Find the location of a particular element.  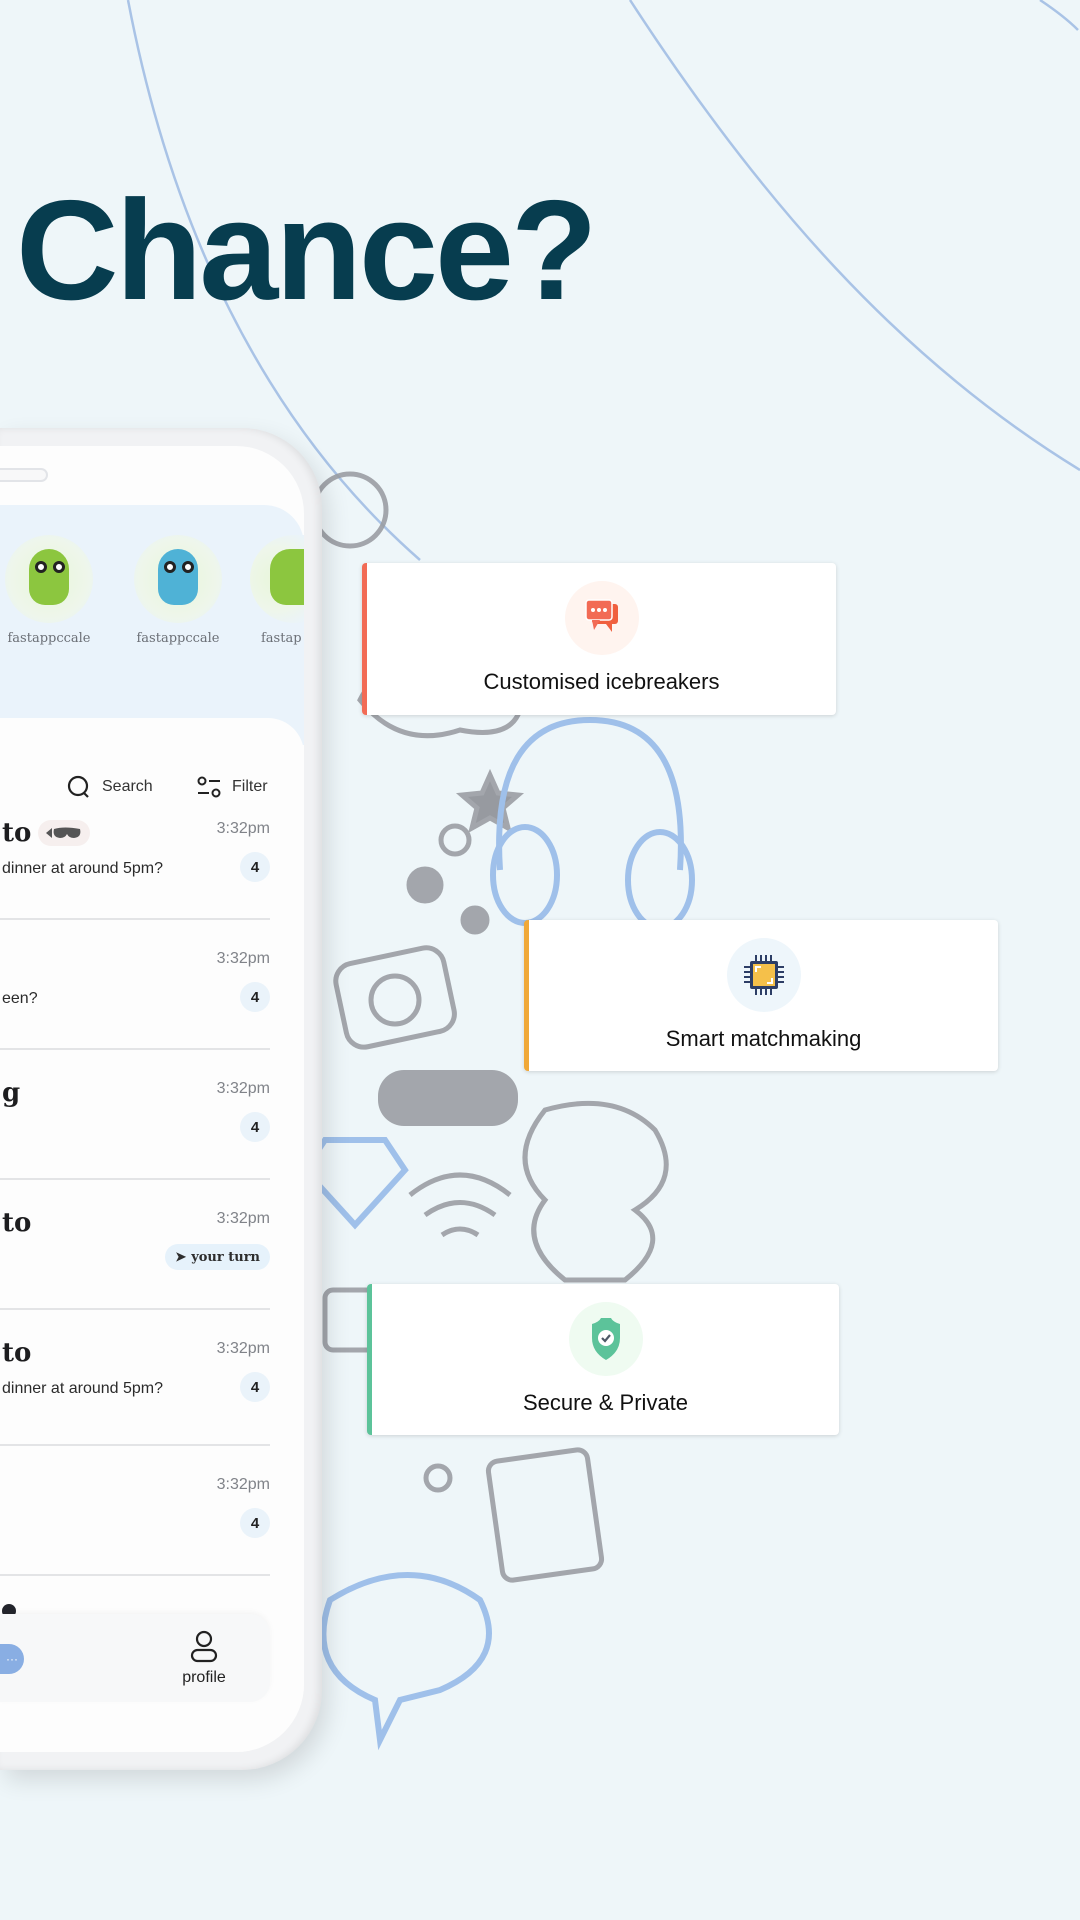

chat-row: to 3:32pm ➤ your turn is located at coordinates (135, 1245).